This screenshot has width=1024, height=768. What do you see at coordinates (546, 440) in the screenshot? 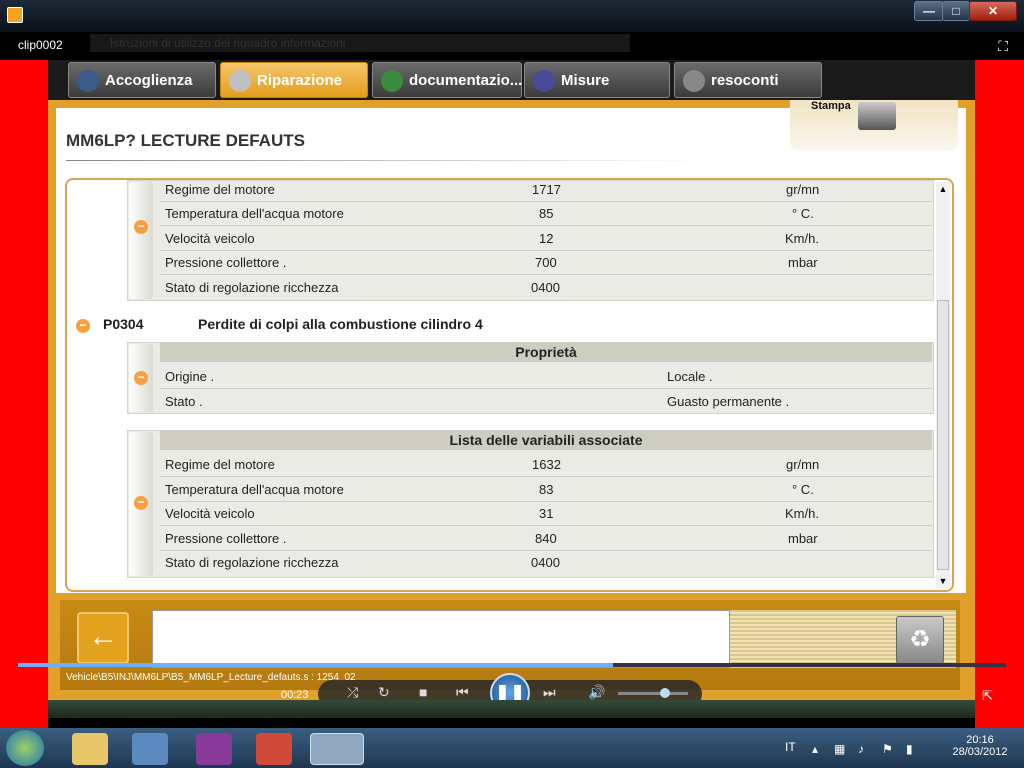
I see `variables-header: Lista delle variabili associate` at bounding box center [546, 440].